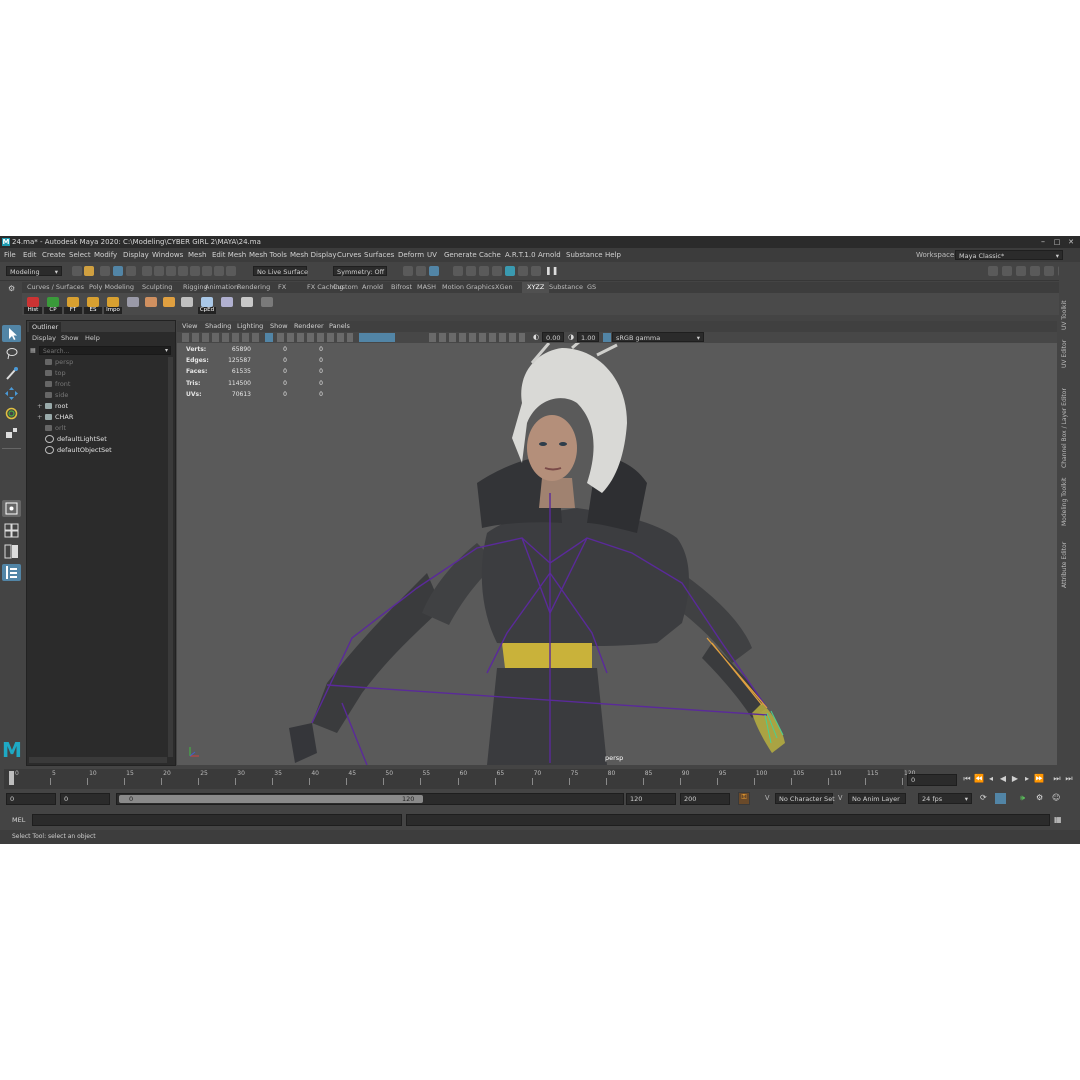 The width and height of the screenshot is (1080, 1080). Describe the element at coordinates (189, 326) in the screenshot. I see `viewport-menu-view: View` at that location.